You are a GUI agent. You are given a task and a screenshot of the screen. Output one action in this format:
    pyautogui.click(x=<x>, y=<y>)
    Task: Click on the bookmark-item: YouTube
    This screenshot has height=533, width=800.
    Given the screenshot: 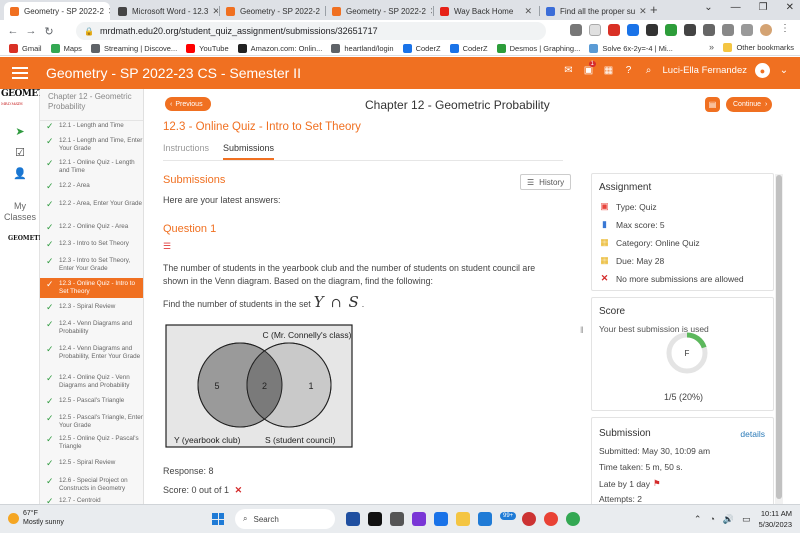 What is the action you would take?
    pyautogui.click(x=207, y=48)
    